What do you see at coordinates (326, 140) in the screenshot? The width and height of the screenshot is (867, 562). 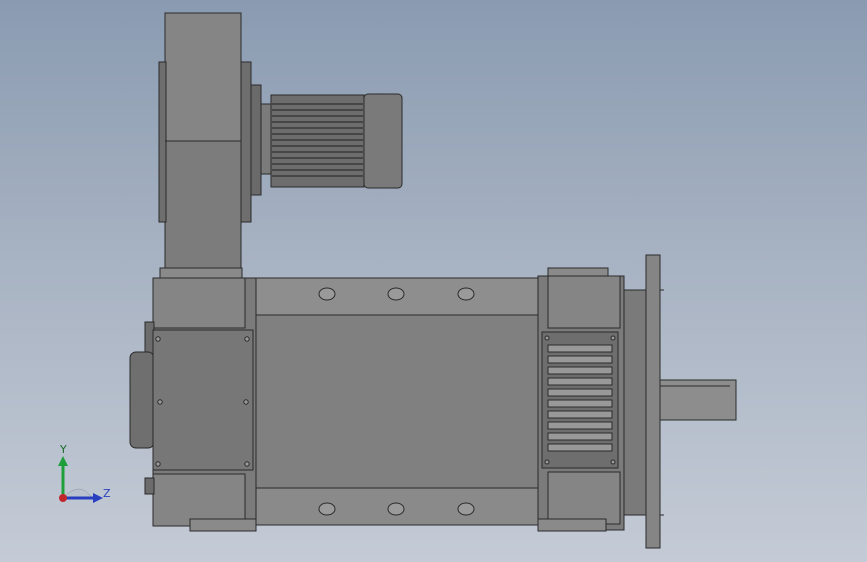 I see `blower-motor` at bounding box center [326, 140].